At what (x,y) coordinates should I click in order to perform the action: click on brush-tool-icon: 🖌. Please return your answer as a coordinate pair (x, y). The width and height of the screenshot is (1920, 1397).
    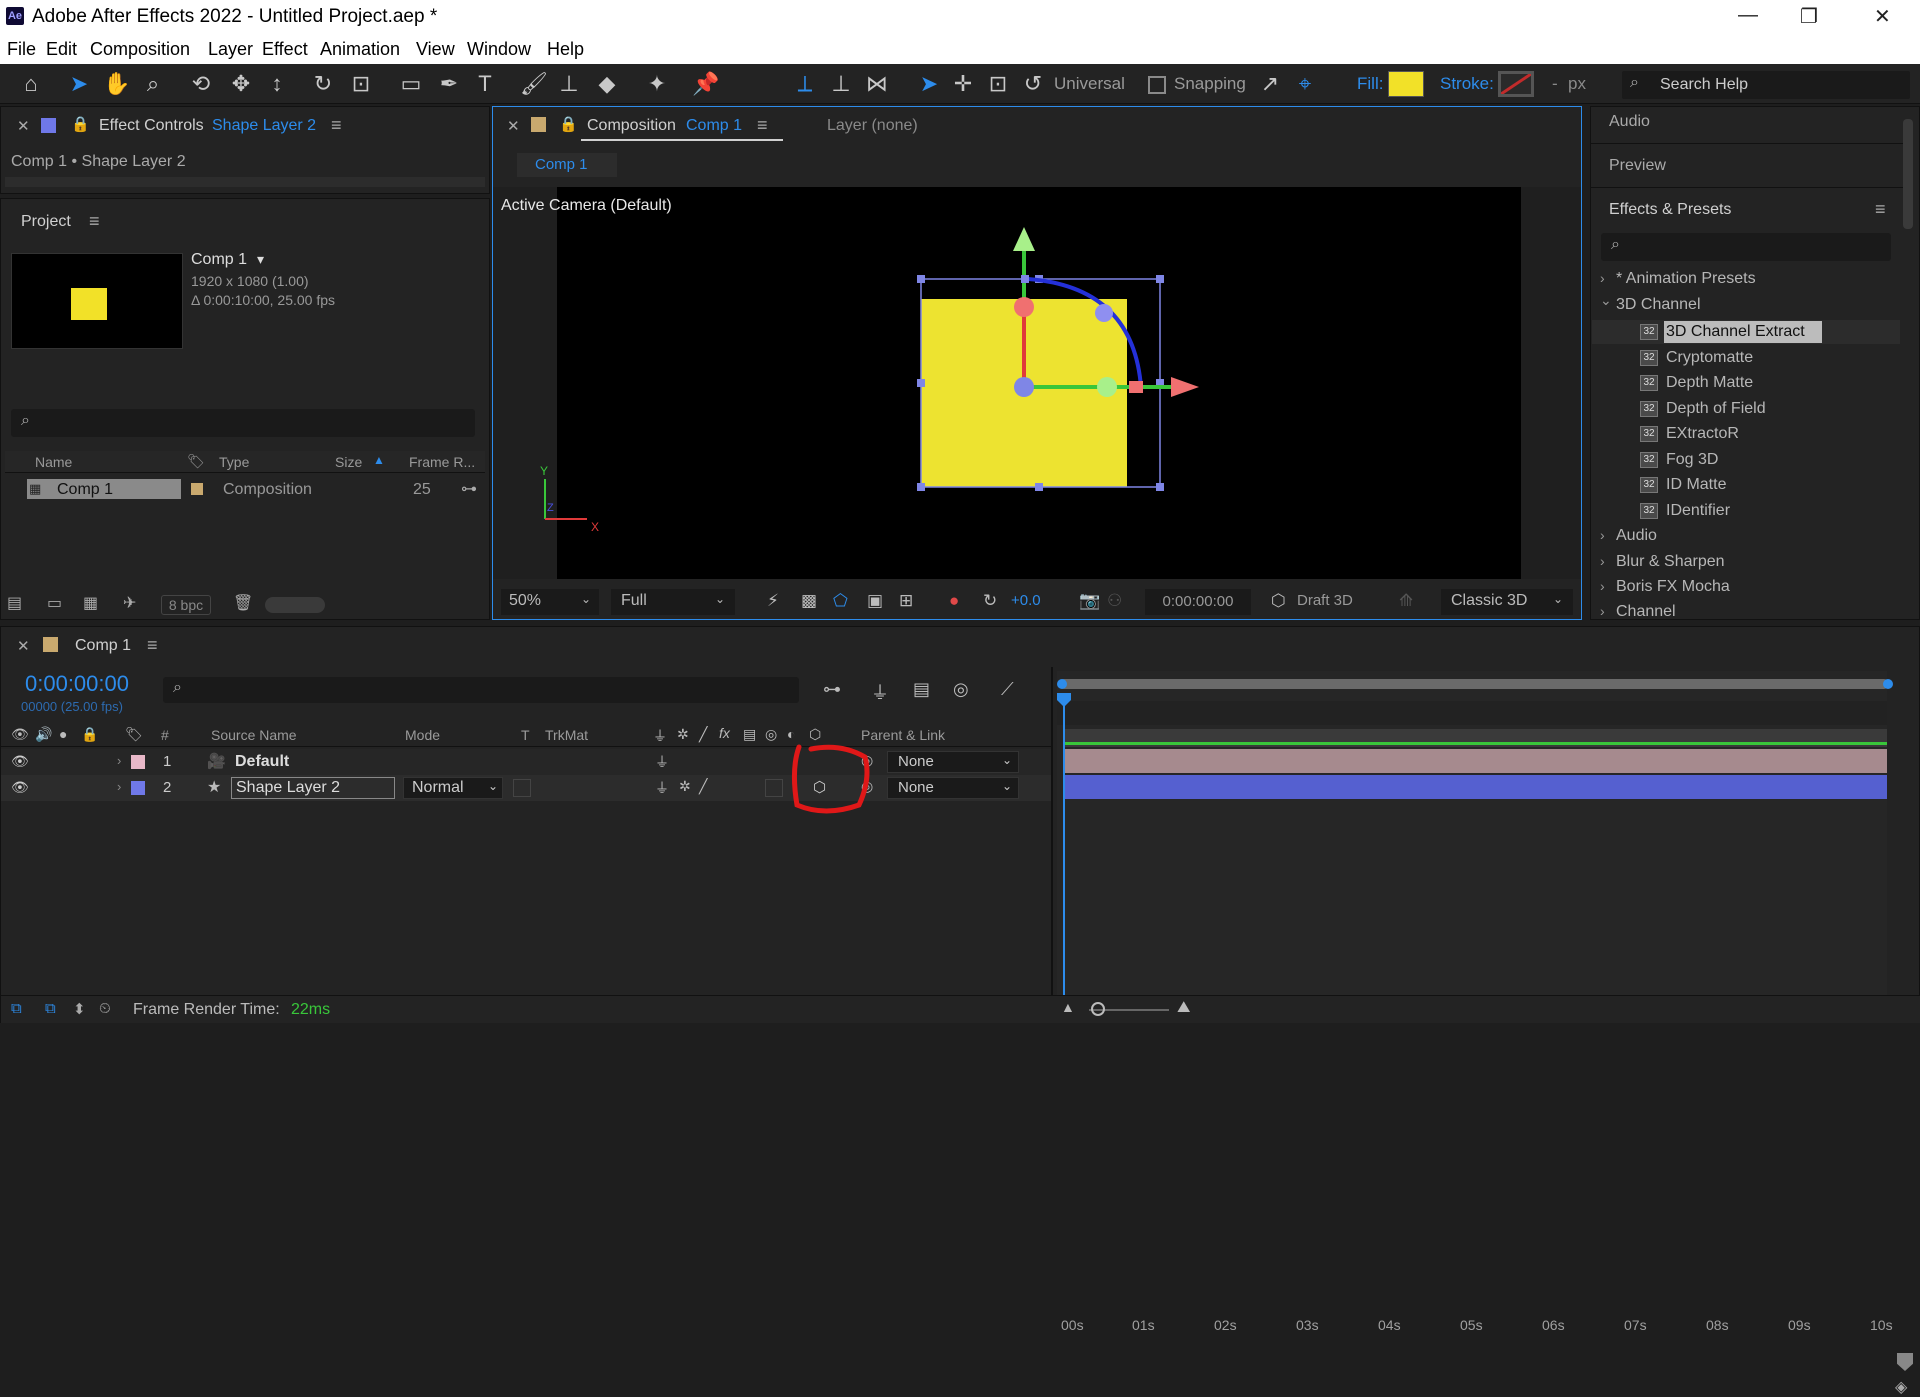
    Looking at the image, I should click on (534, 84).